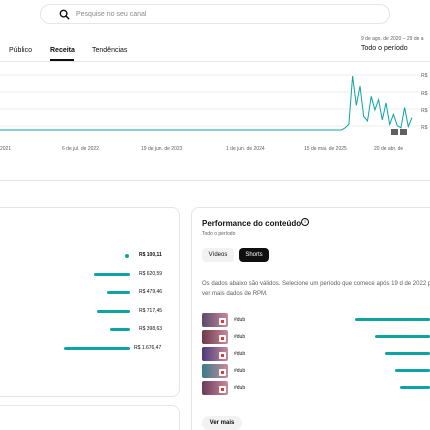 This screenshot has height=430, width=430. I want to click on chart-series-line, so click(206, 103).